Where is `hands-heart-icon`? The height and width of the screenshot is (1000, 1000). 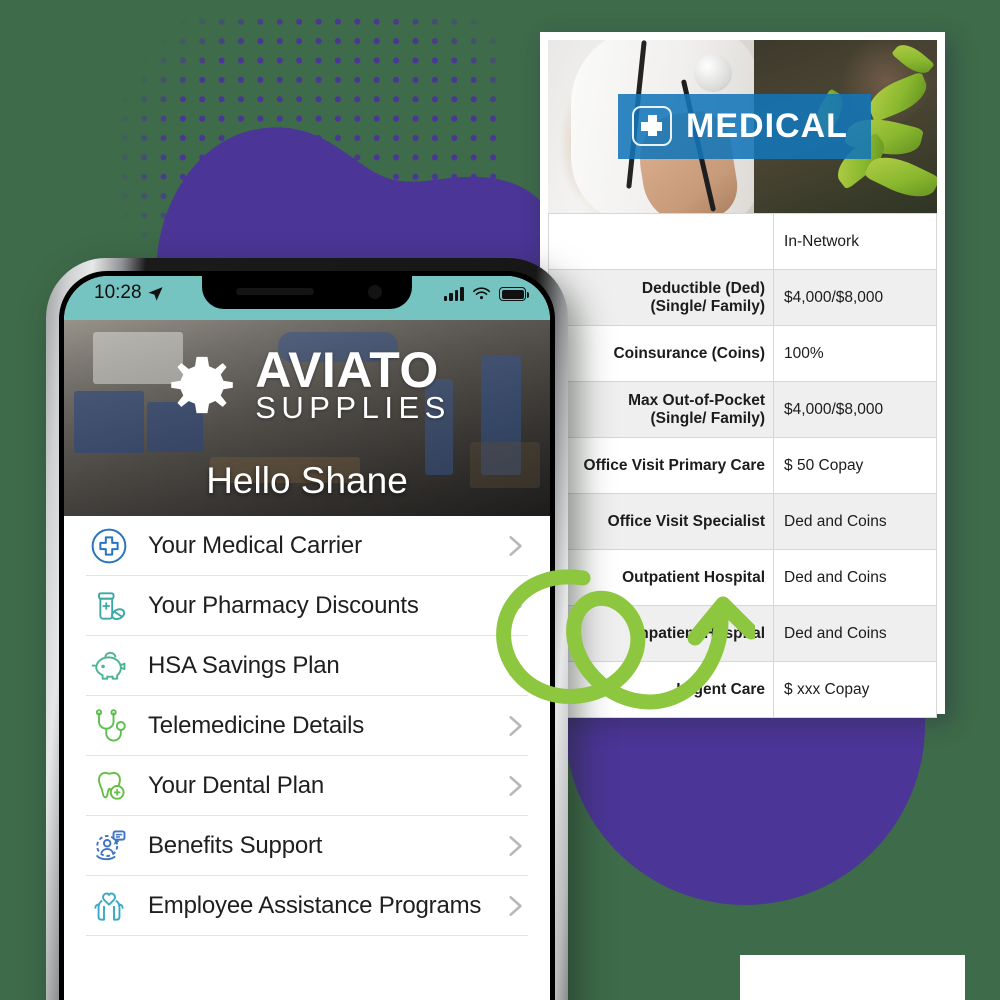 hands-heart-icon is located at coordinates (109, 906).